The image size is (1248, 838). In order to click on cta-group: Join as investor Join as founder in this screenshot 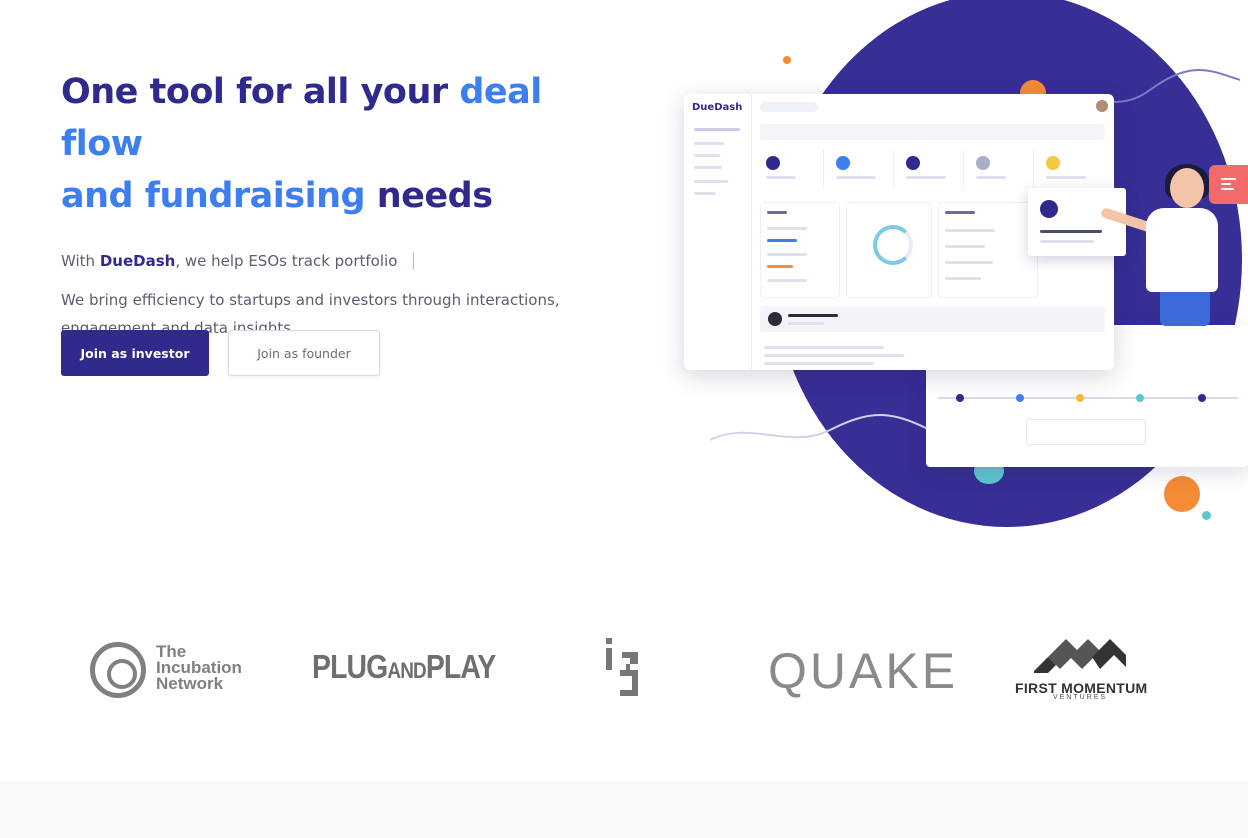, I will do `click(220, 353)`.